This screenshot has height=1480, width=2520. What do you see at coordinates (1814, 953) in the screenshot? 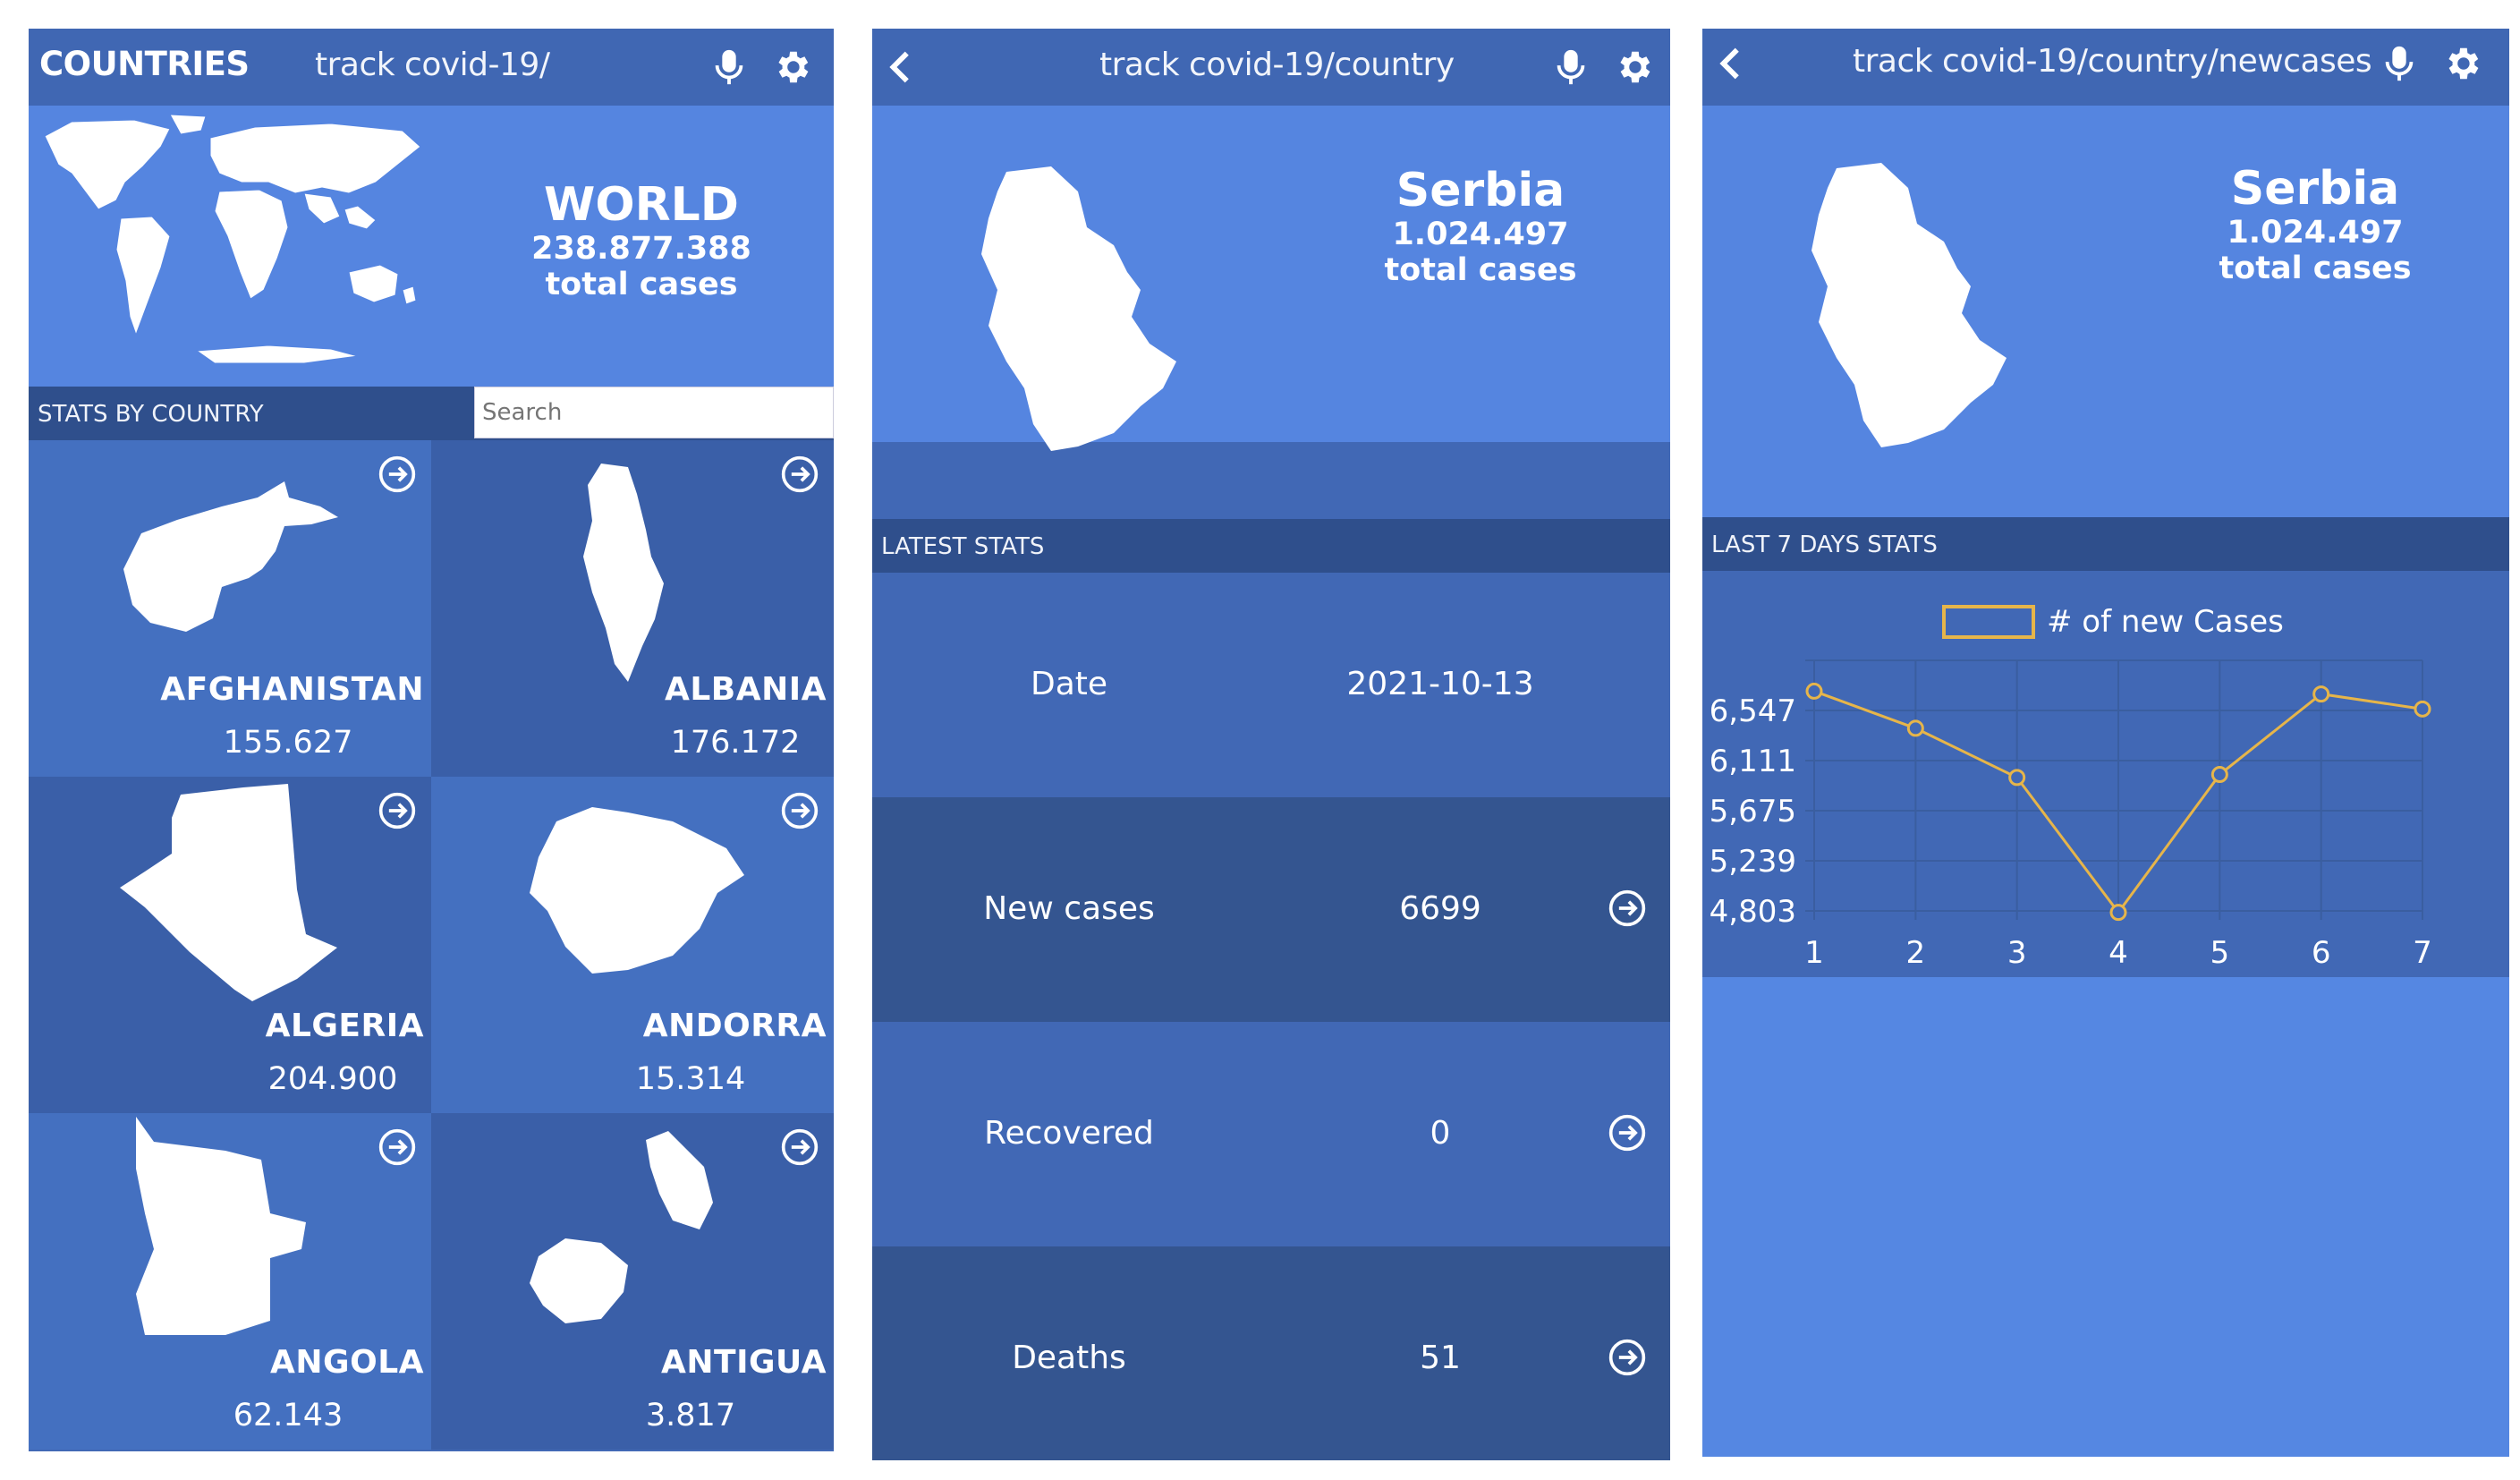
I see `x-tick-label: 1` at bounding box center [1814, 953].